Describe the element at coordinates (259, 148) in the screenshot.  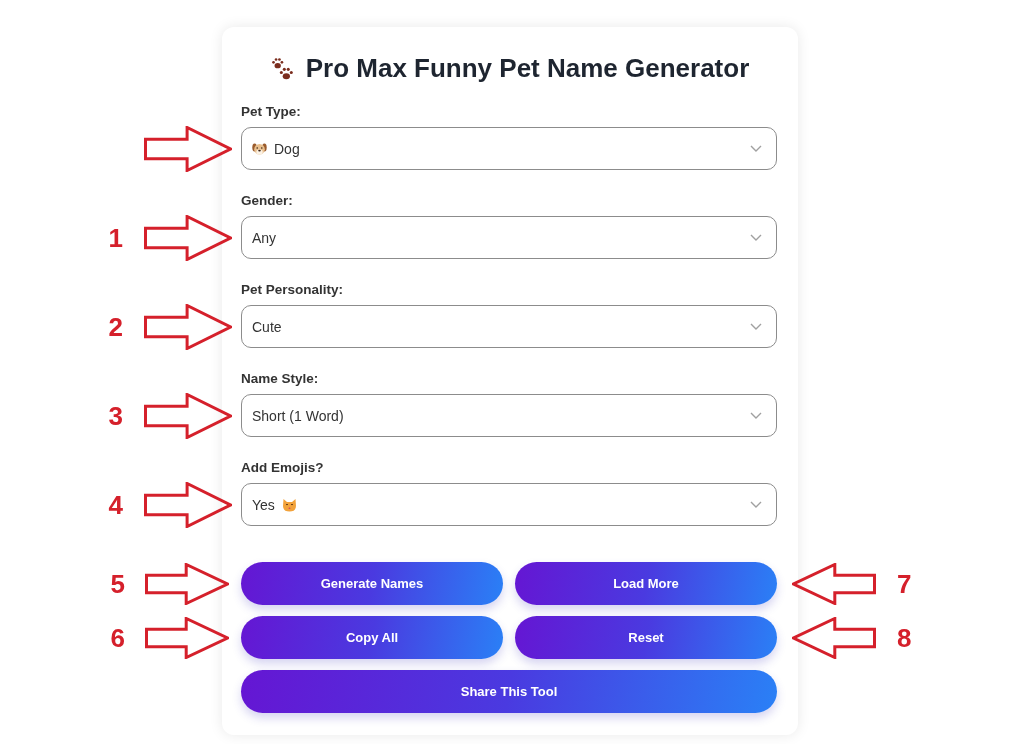
I see `dog-face-icon` at that location.